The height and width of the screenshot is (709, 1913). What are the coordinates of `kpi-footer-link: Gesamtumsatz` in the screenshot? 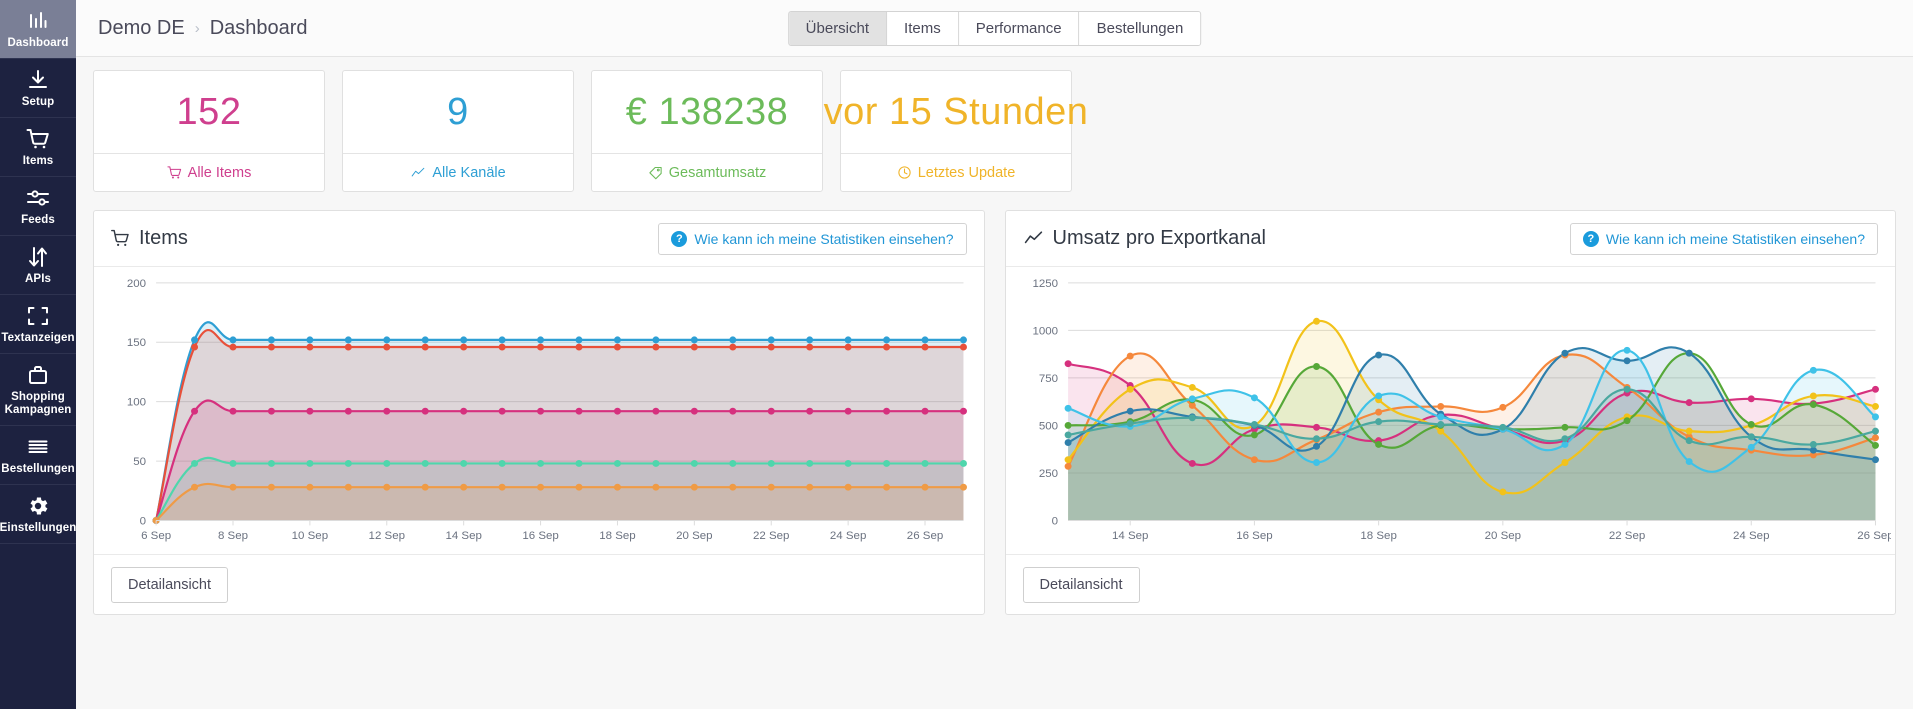 It's located at (707, 172).